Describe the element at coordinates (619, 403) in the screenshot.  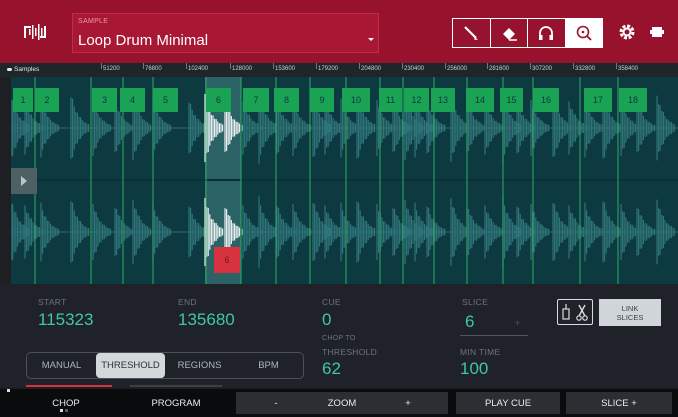
I see `slice-add-button: SLICE +` at that location.